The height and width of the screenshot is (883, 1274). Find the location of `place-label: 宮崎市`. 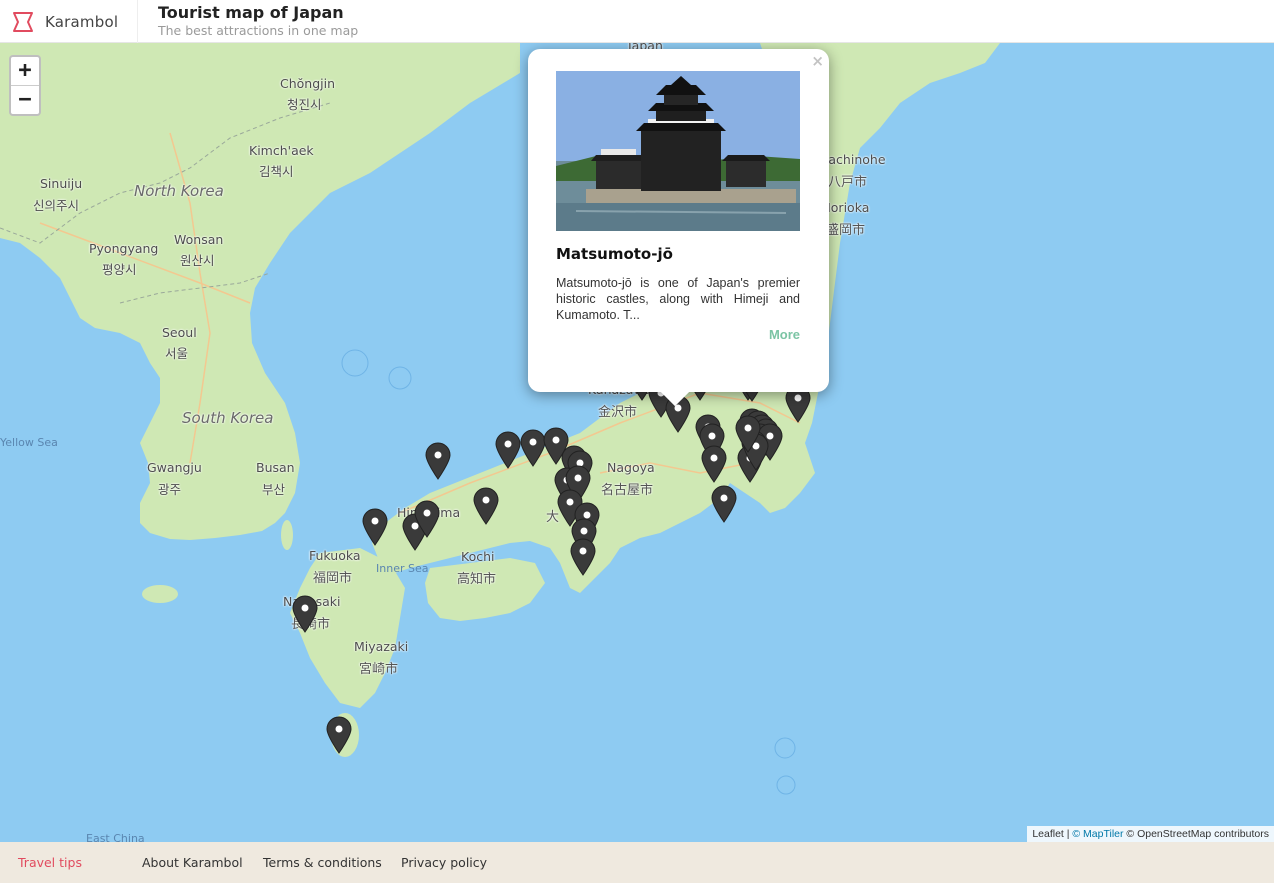

place-label: 宮崎市 is located at coordinates (379, 669).